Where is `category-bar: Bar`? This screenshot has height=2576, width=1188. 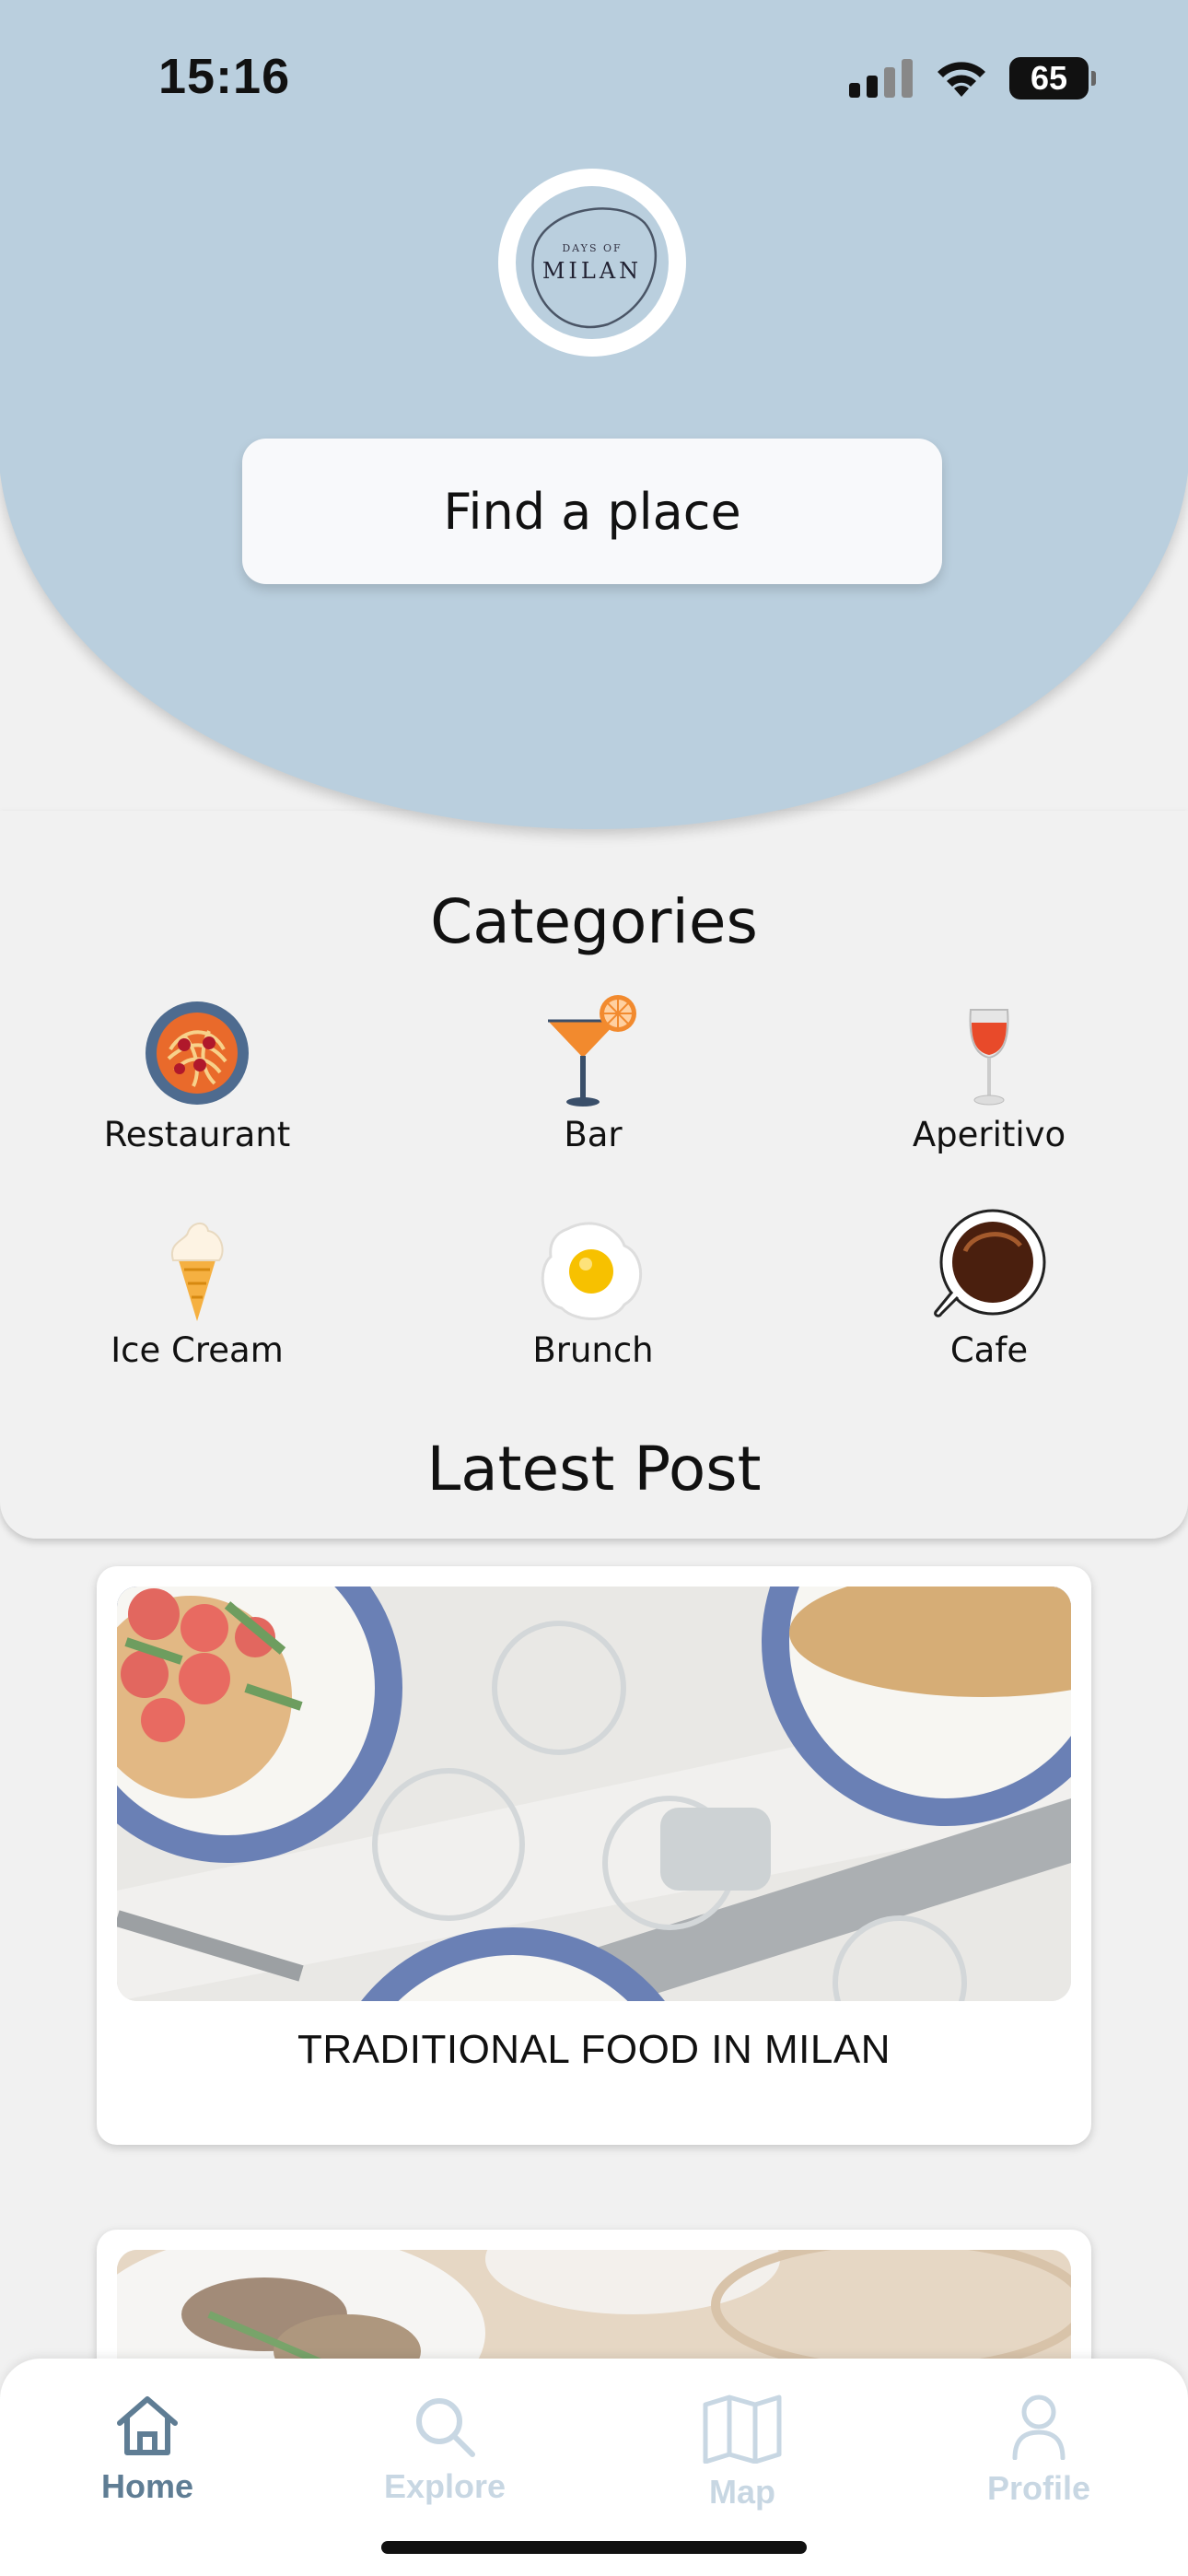
category-bar: Bar is located at coordinates (593, 1071).